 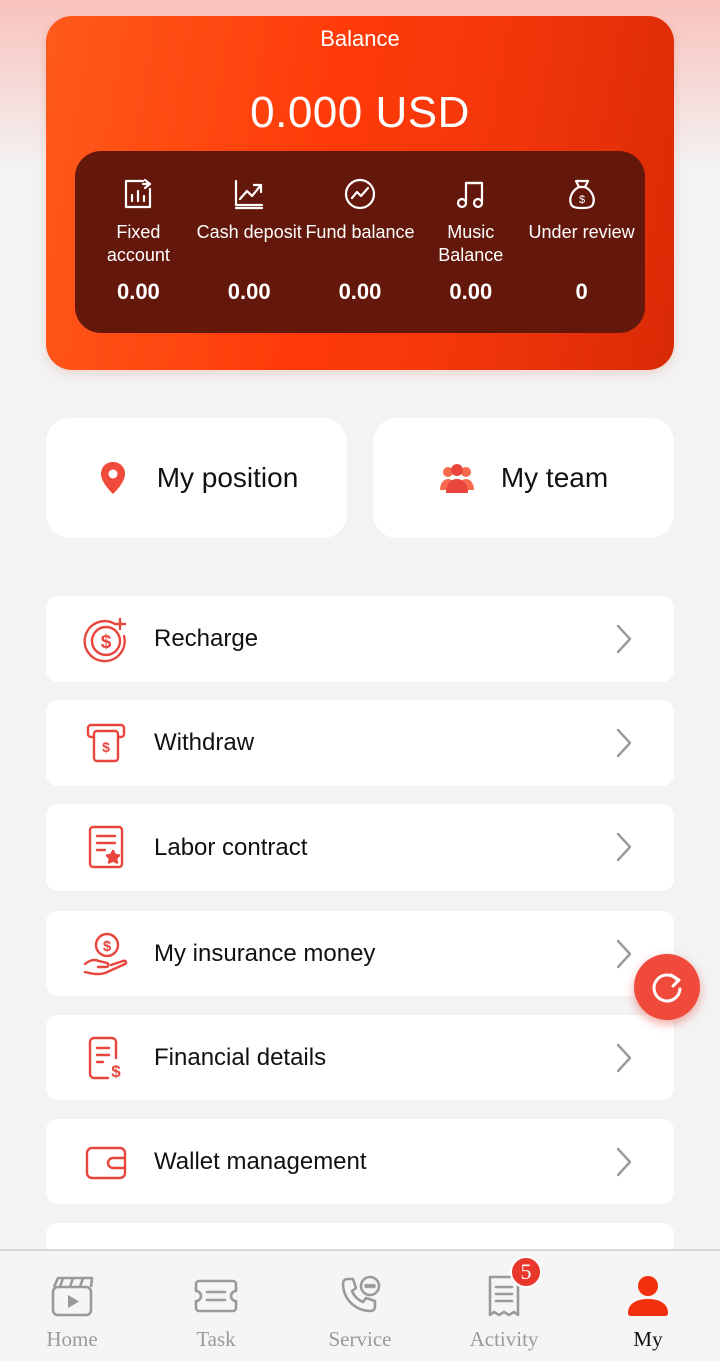 I want to click on tab-home: Home, so click(x=72, y=1306).